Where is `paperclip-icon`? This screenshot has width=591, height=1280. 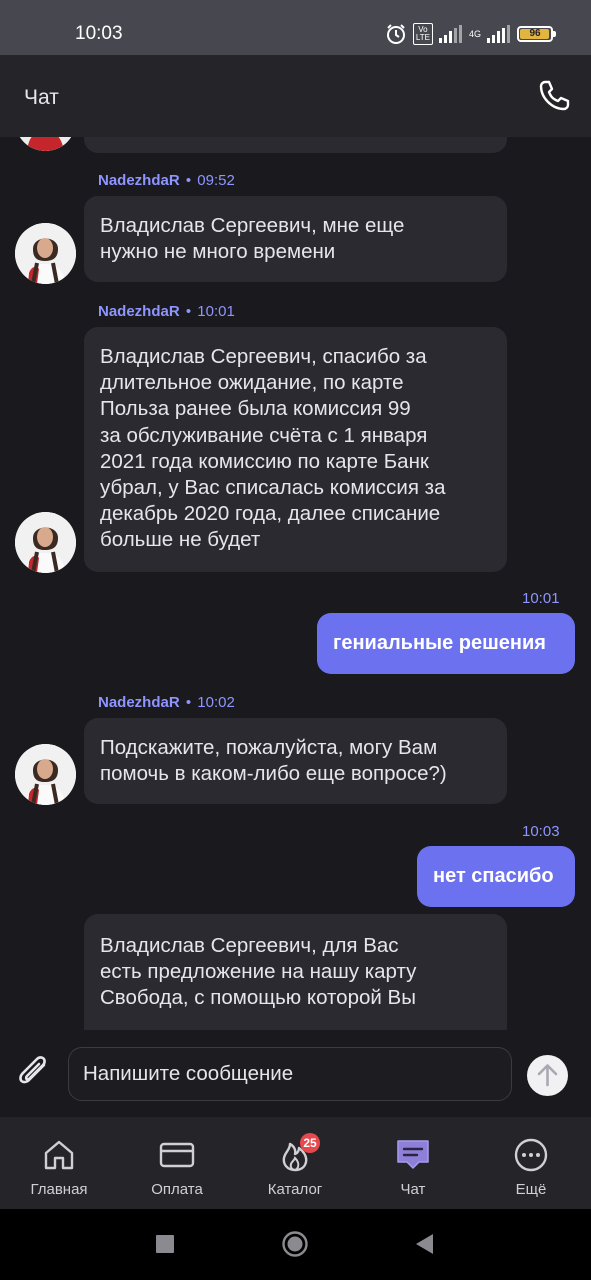 paperclip-icon is located at coordinates (34, 1073).